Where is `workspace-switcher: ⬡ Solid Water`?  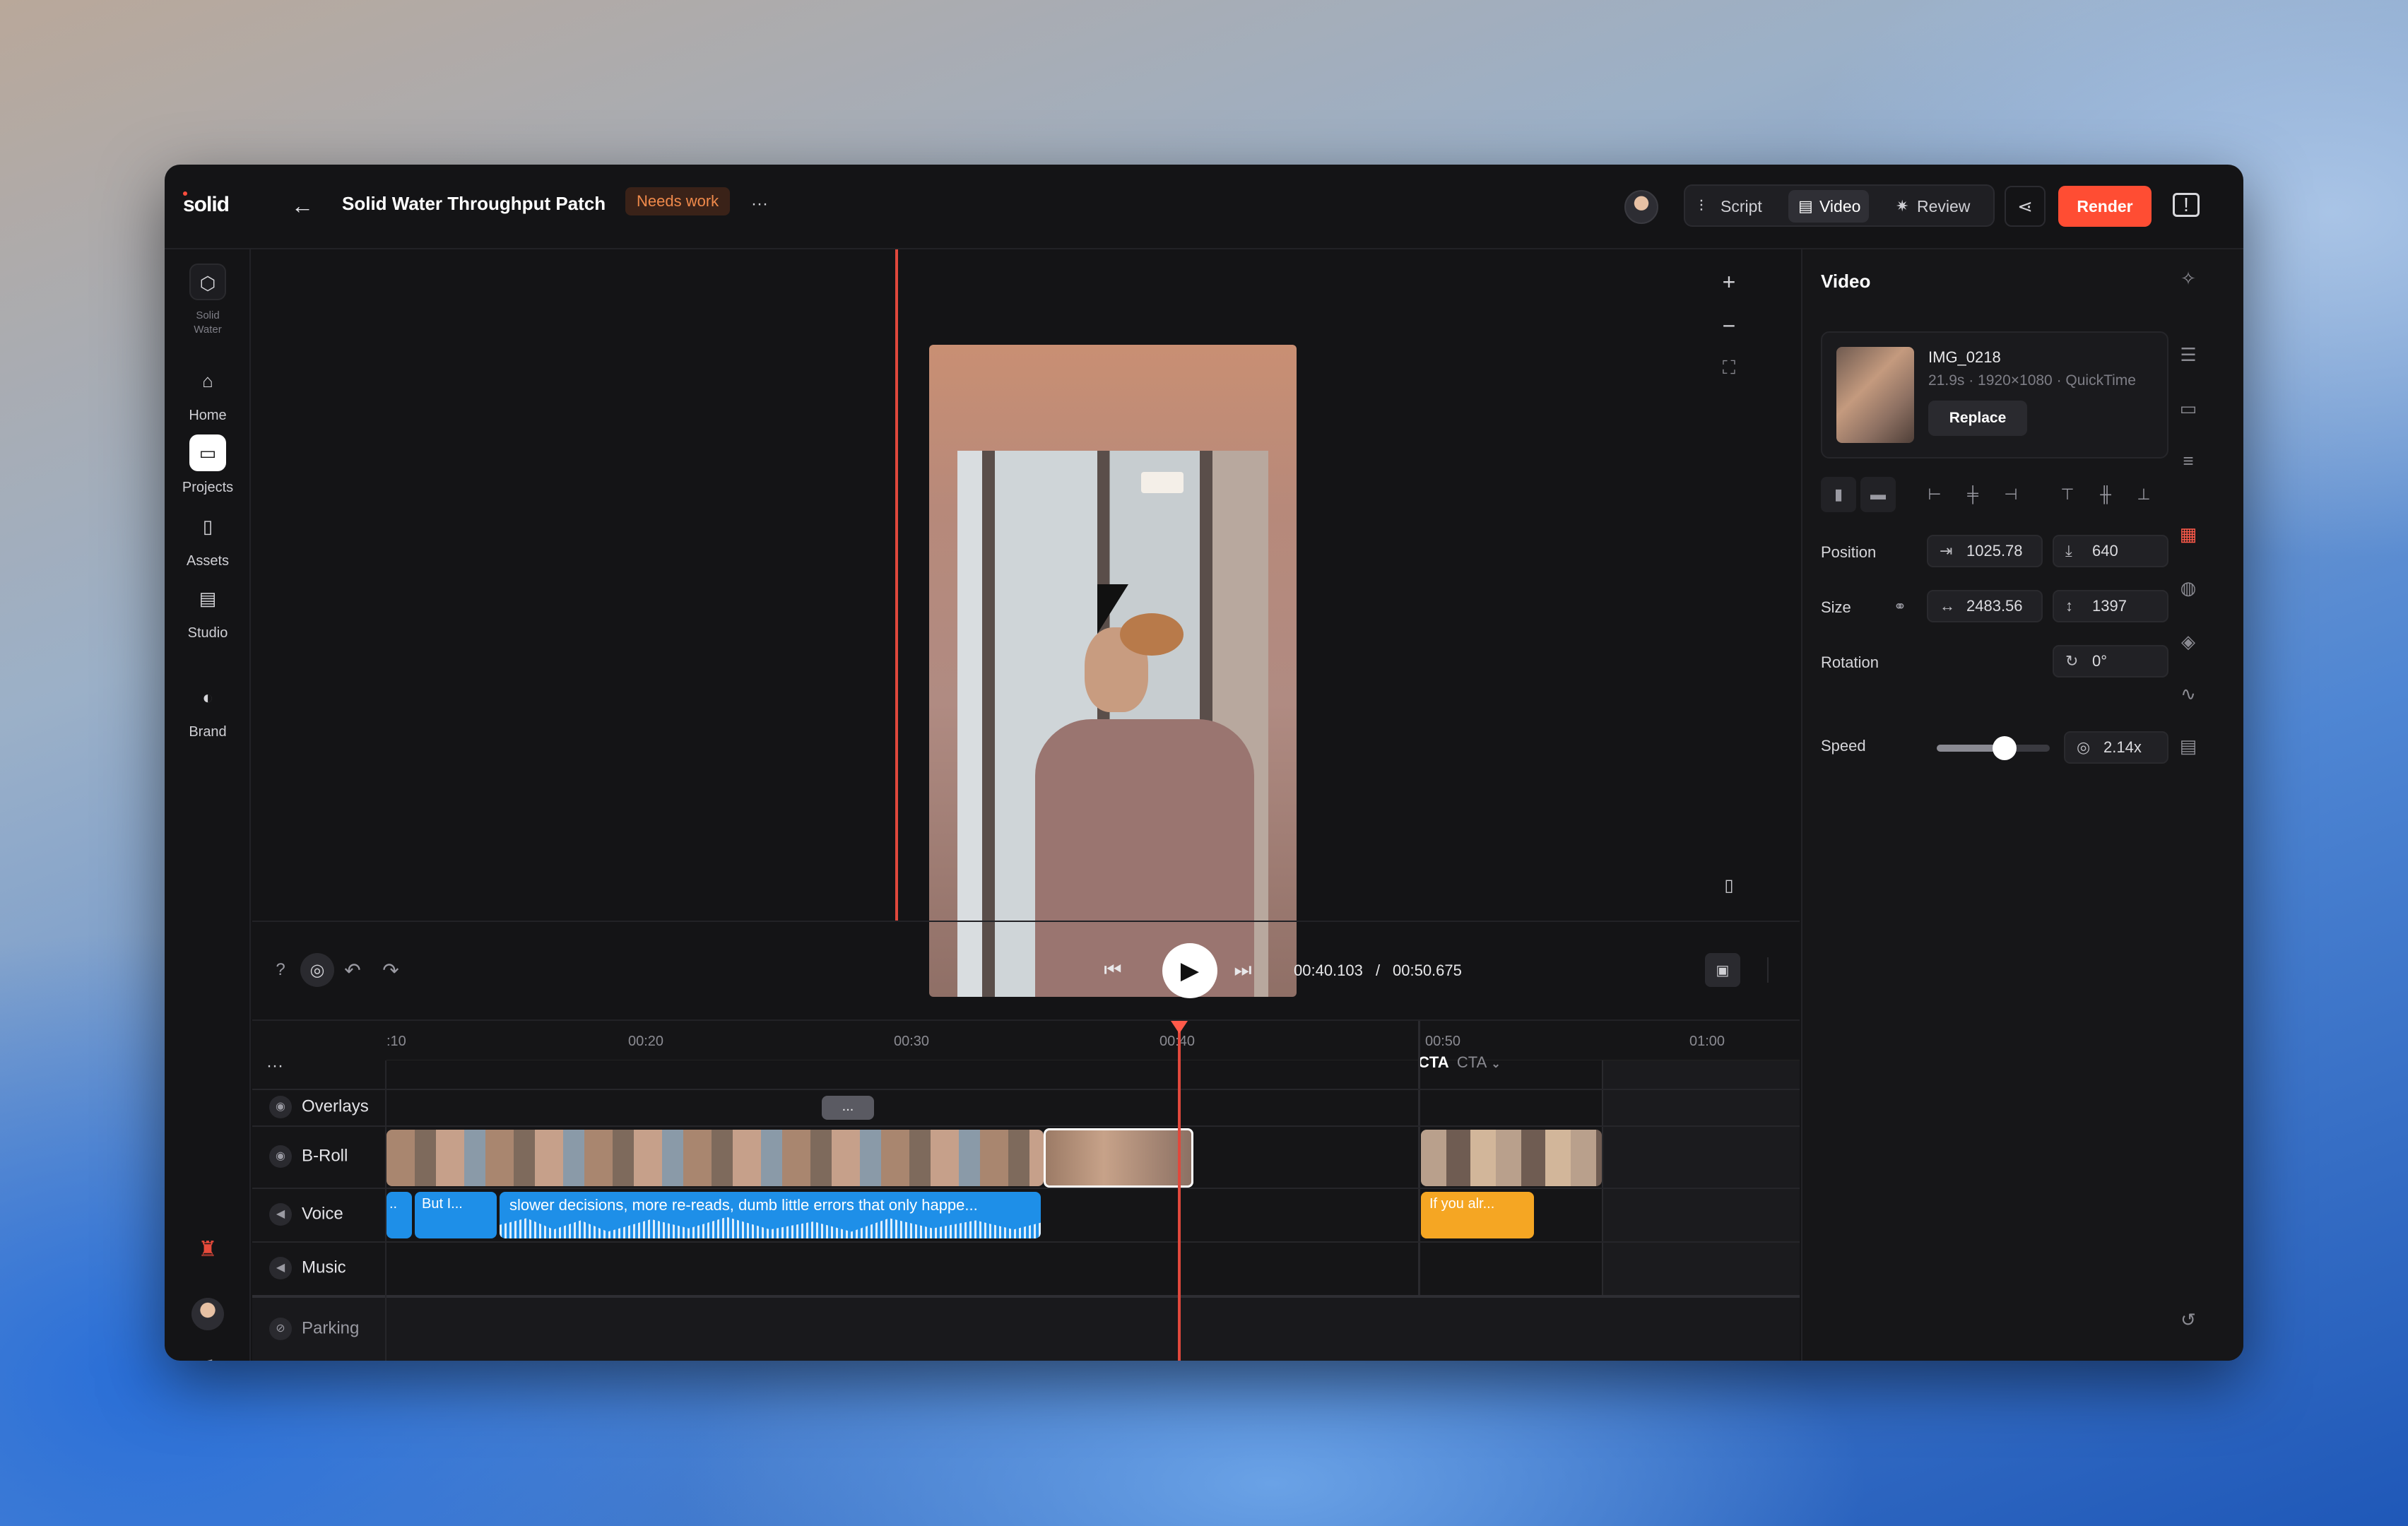
workspace-switcher: ⬡ Solid Water is located at coordinates (208, 300).